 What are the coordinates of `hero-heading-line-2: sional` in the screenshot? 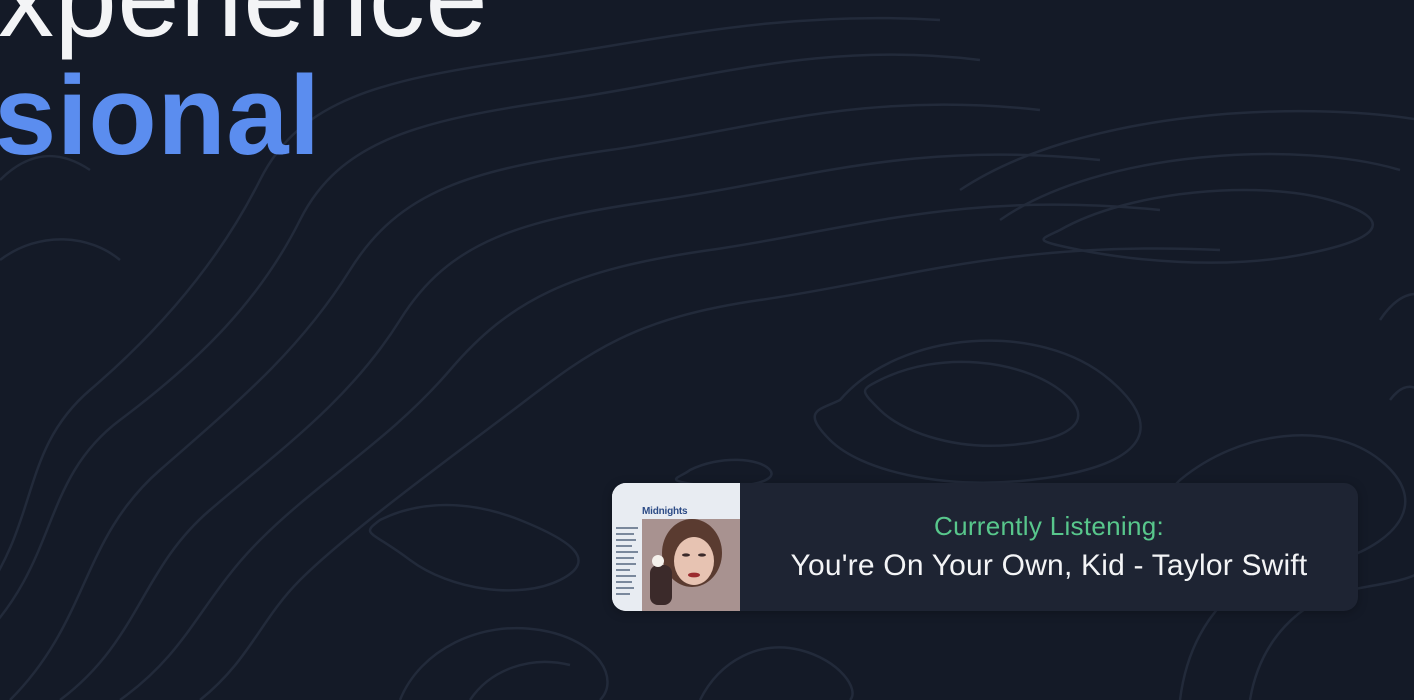 It's located at (160, 115).